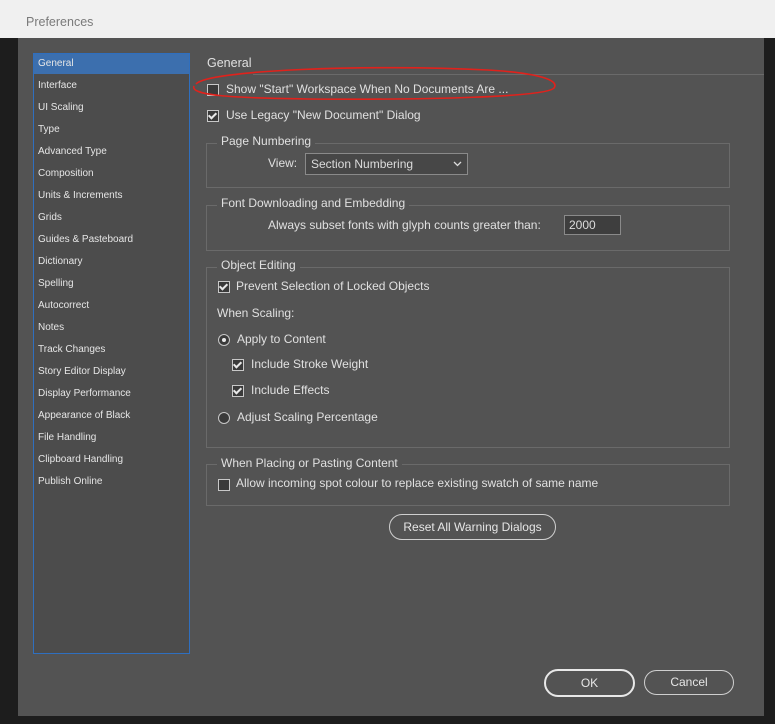  What do you see at coordinates (113, 240) in the screenshot?
I see `sidebar-item-guides-pasteboard: Guides & Pasteboard` at bounding box center [113, 240].